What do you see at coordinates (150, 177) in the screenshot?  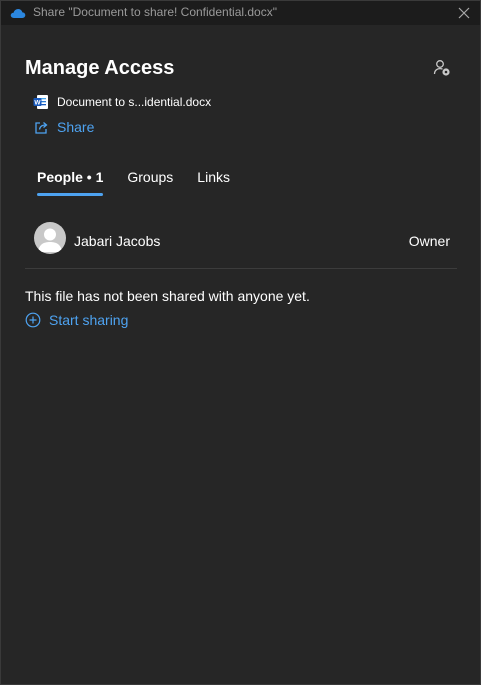 I see `tab-groups: Groups` at bounding box center [150, 177].